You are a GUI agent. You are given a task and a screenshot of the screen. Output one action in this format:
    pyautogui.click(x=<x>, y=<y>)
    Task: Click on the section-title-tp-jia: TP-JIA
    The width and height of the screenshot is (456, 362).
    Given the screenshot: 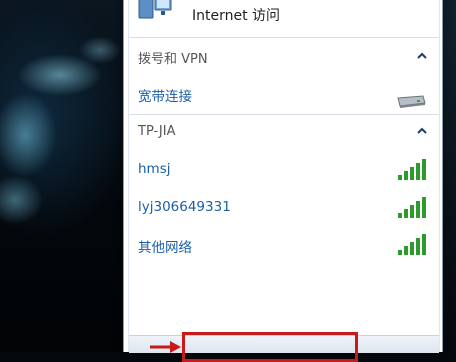 What is the action you would take?
    pyautogui.click(x=157, y=131)
    